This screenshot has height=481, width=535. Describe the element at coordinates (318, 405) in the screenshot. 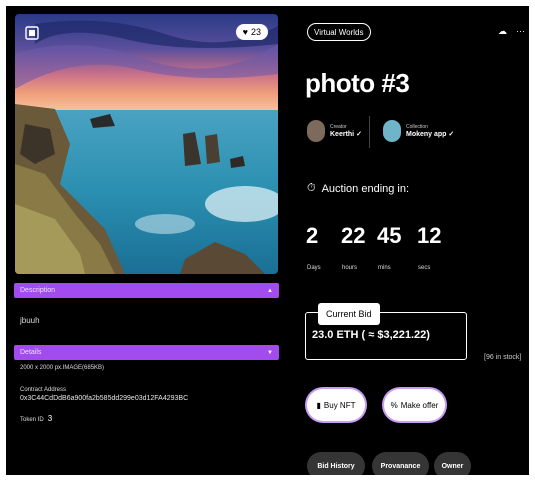

I see `cart-icon: ▮` at that location.